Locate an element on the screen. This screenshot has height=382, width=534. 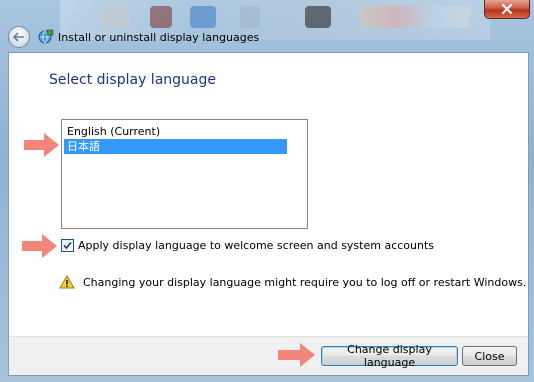
page-title: Select display language is located at coordinates (132, 80).